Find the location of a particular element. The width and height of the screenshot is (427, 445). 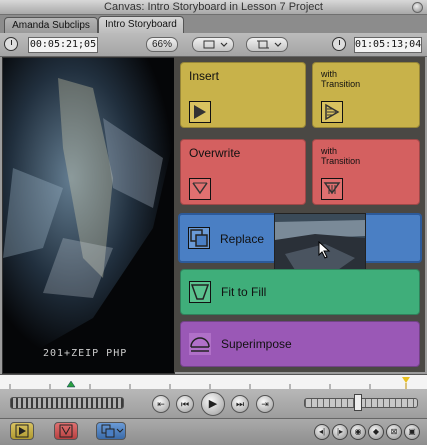

overwrite-button is located at coordinates (66, 431).